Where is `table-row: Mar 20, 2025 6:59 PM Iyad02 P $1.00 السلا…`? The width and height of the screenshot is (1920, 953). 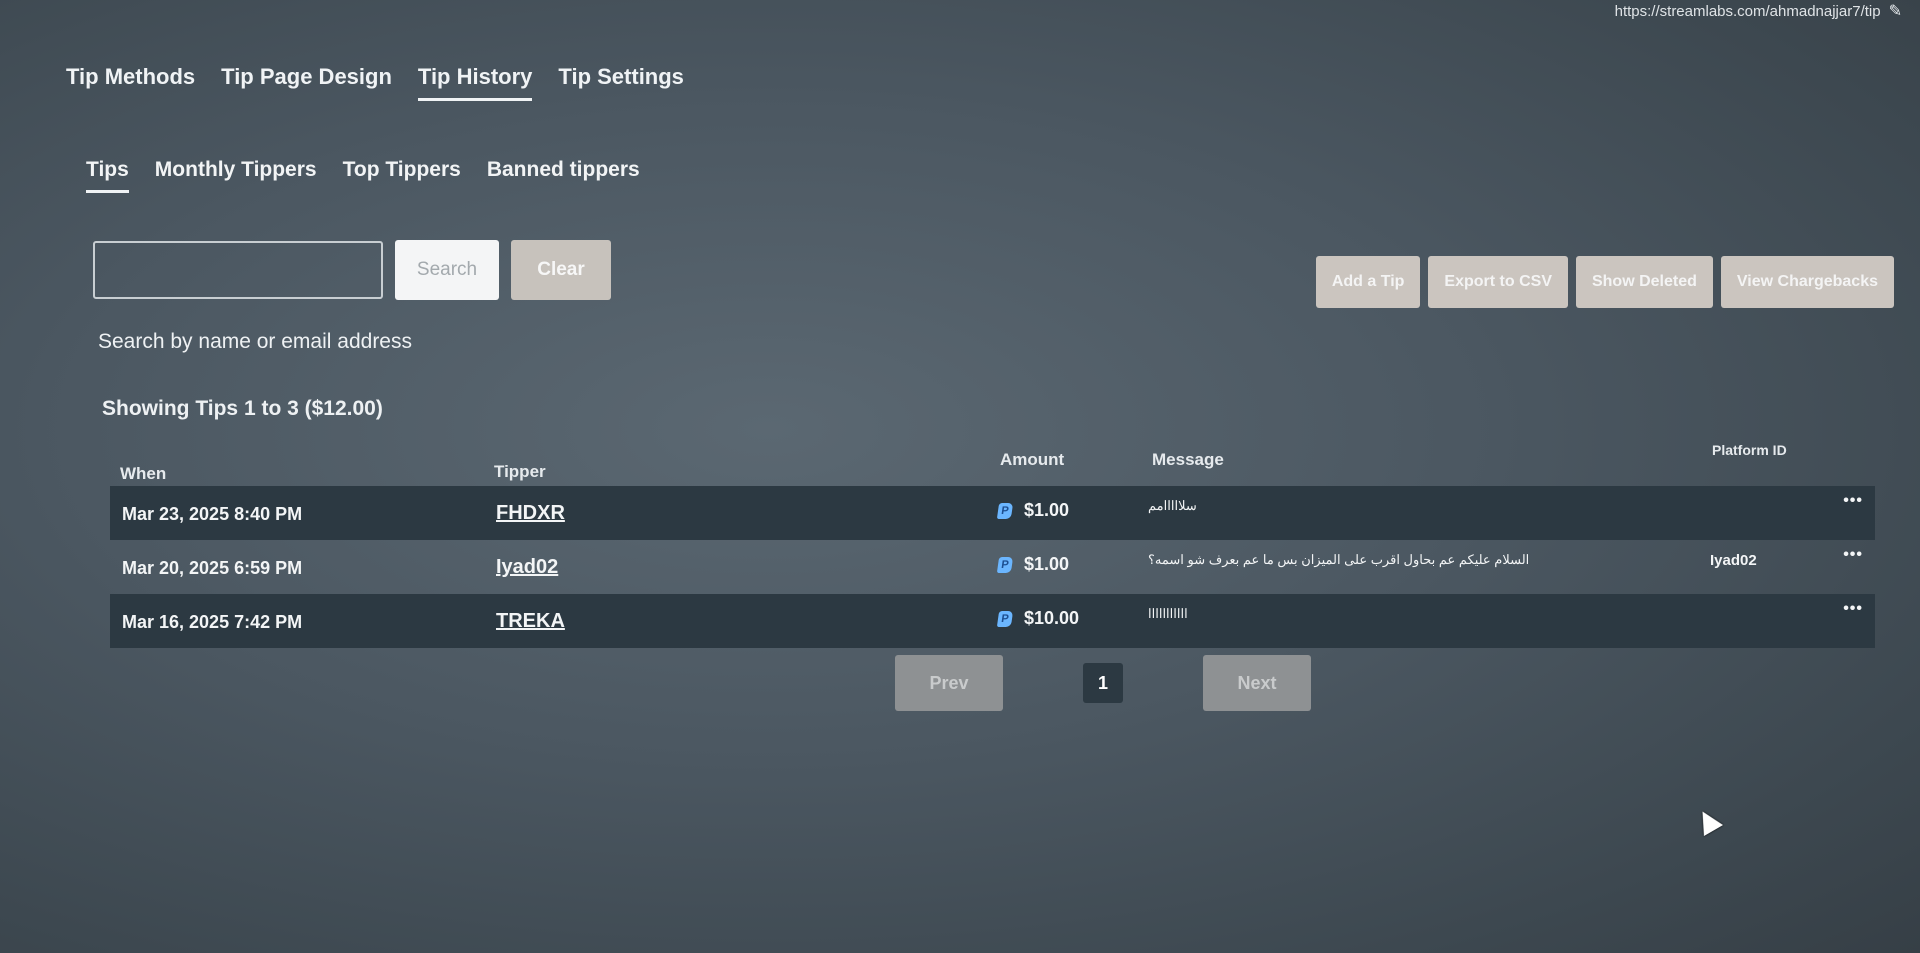 table-row: Mar 20, 2025 6:59 PM Iyad02 P $1.00 السلا… is located at coordinates (992, 567).